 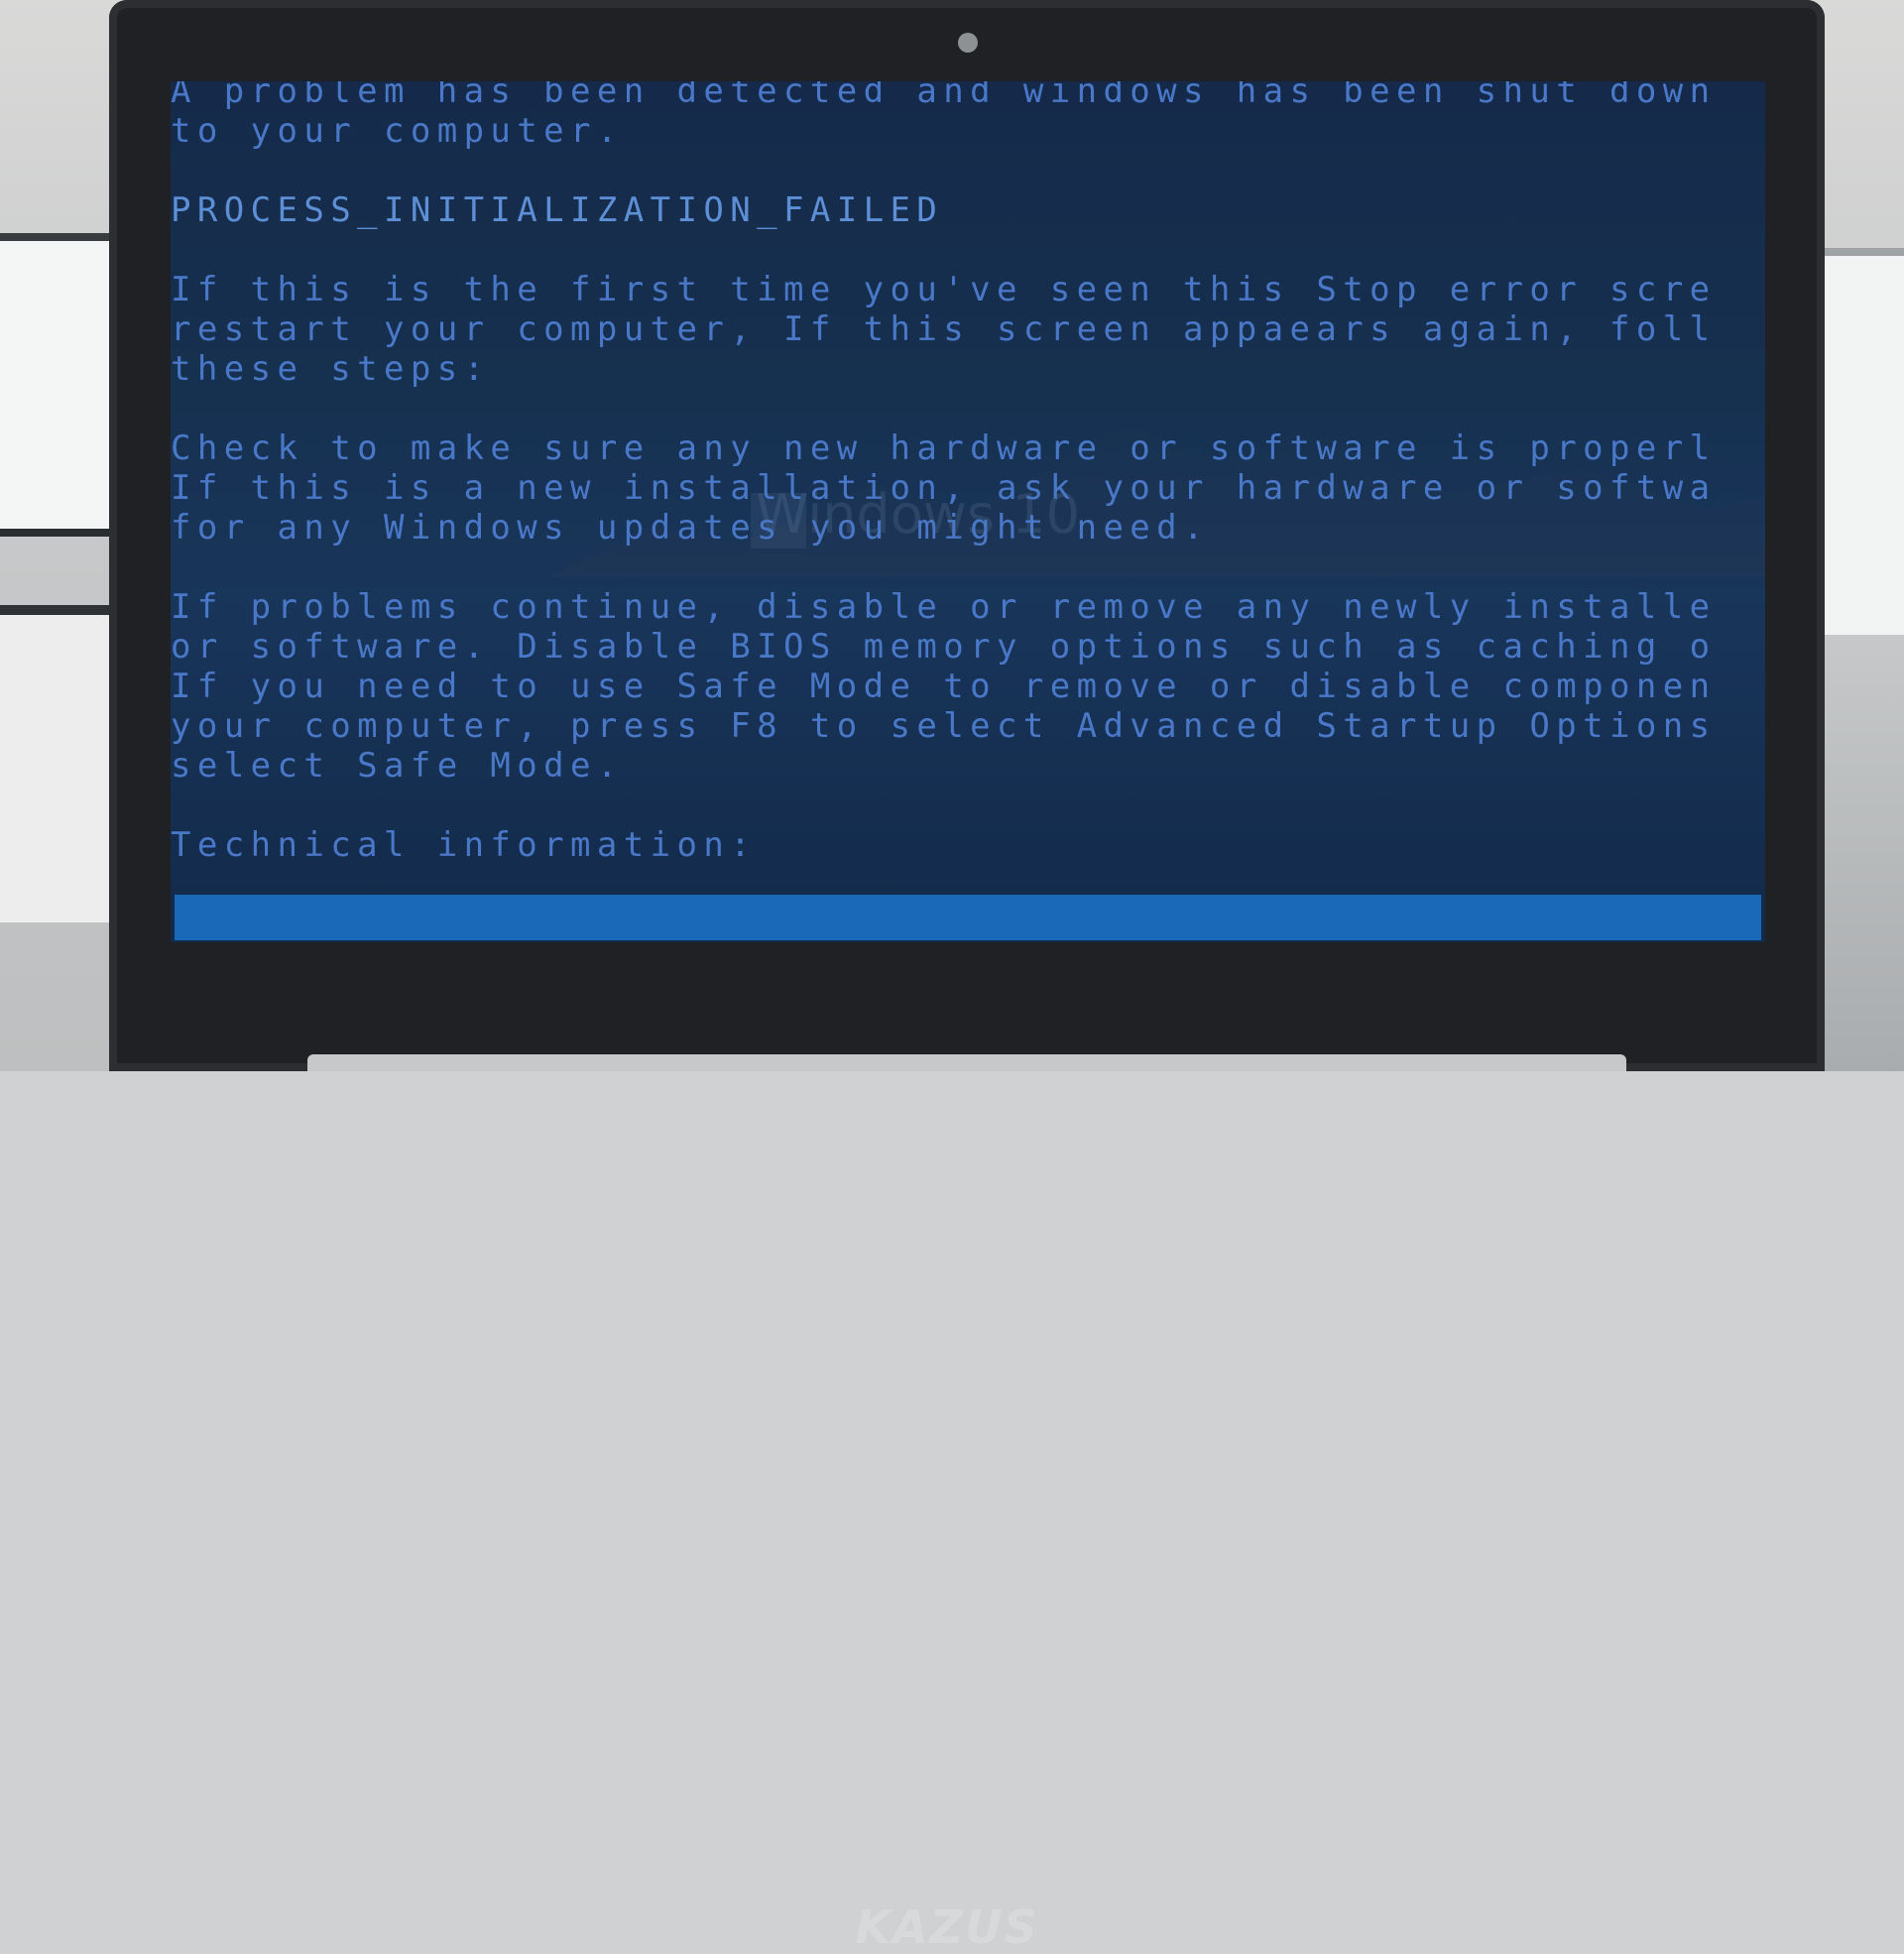 I want to click on stop-code: PROCESS_INITIALIZATION_FAILED, so click(x=557, y=210).